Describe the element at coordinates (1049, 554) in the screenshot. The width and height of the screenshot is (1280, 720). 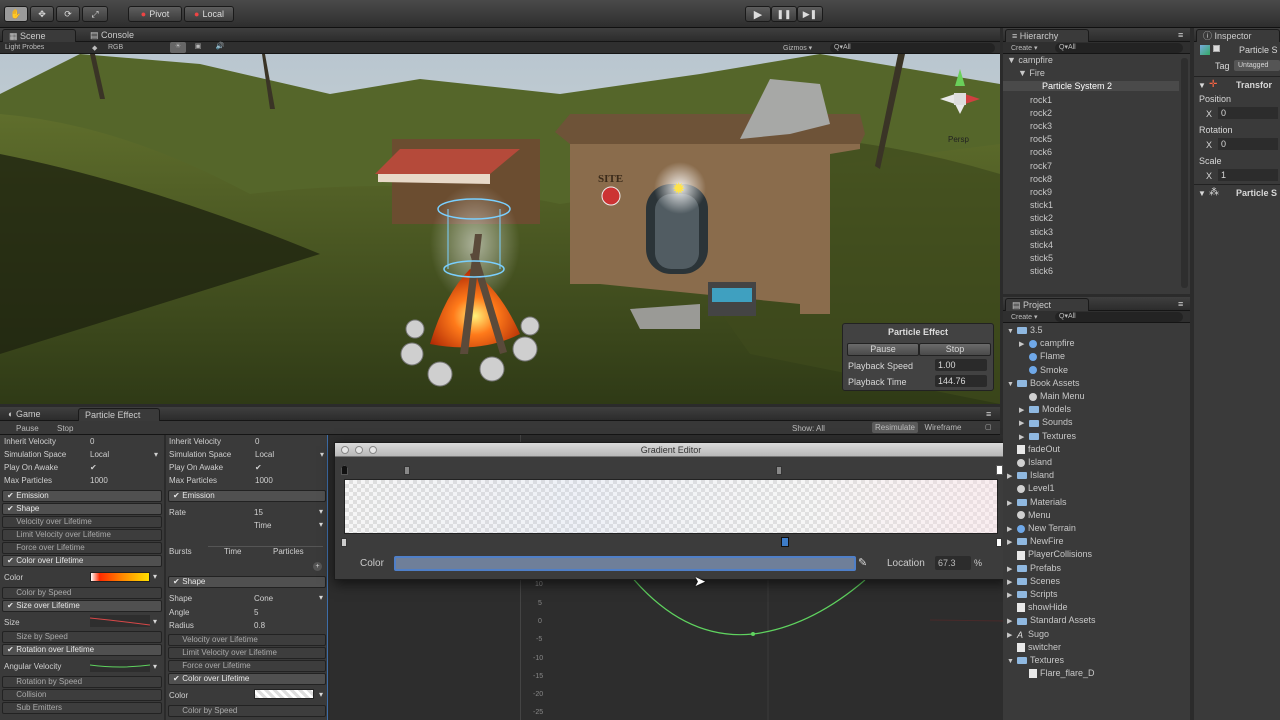
I see `project-item: PlayerCollisions` at that location.